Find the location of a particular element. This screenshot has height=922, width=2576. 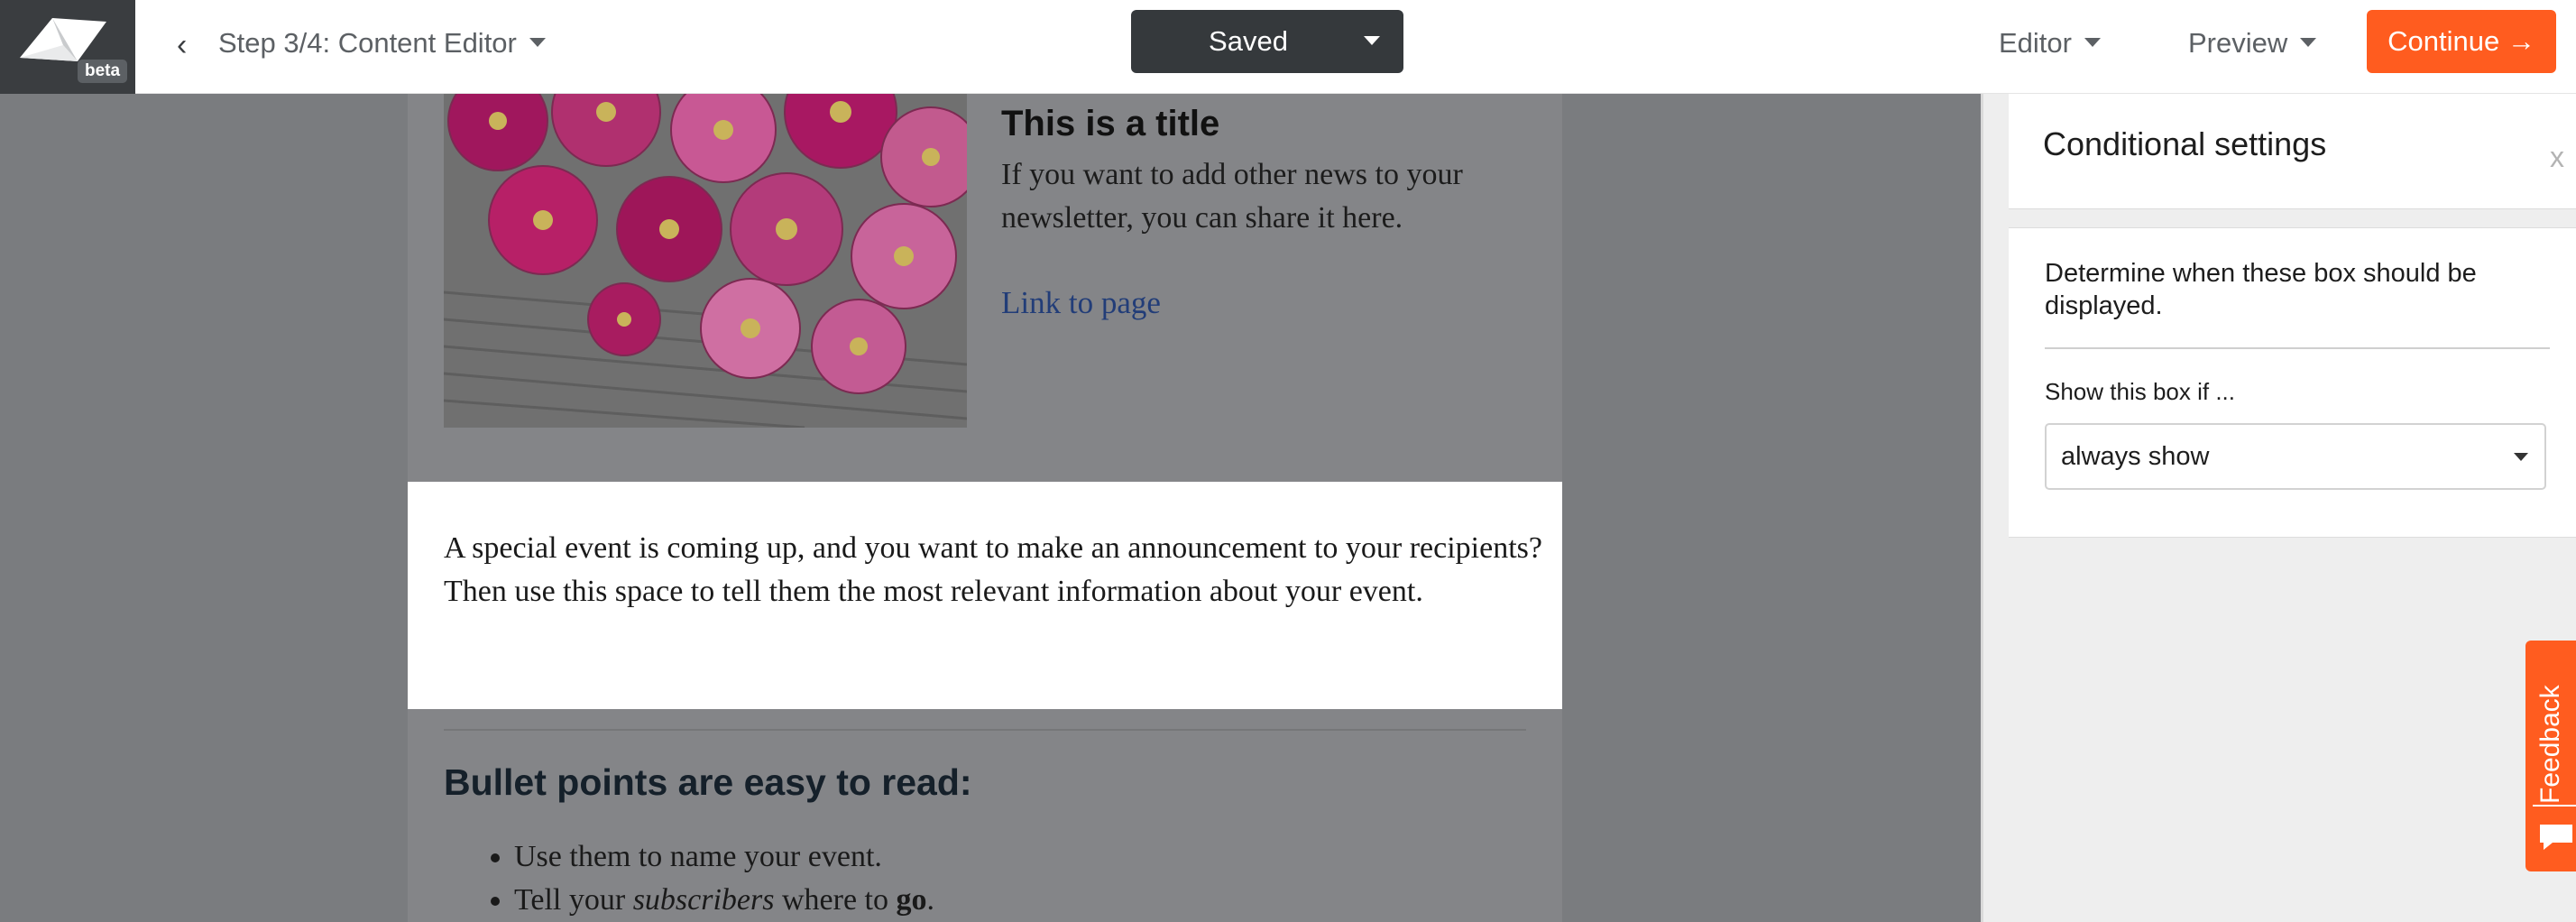

flowers-image is located at coordinates (705, 261).